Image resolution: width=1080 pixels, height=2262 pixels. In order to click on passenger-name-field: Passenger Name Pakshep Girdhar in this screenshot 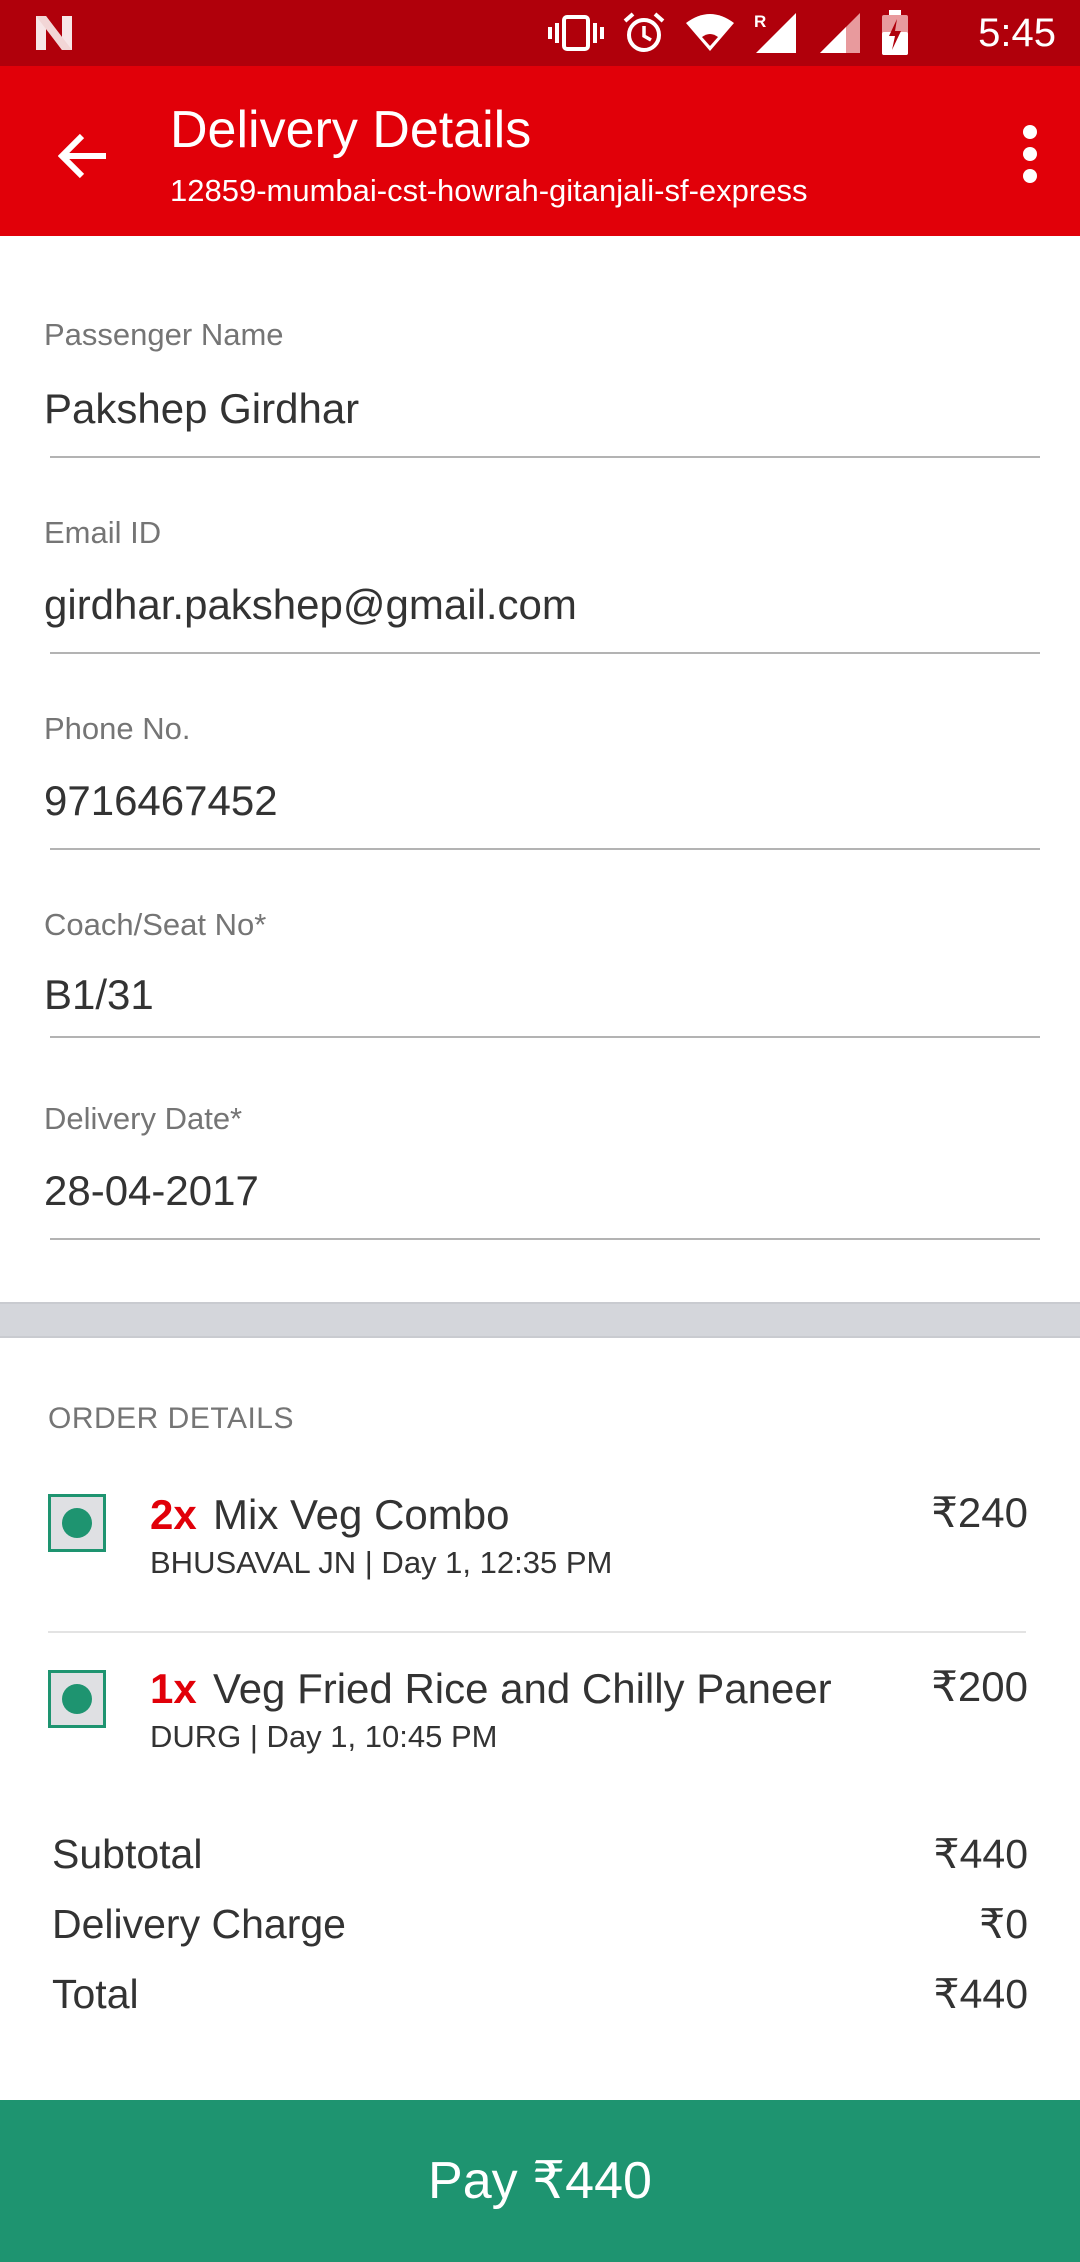, I will do `click(542, 389)`.